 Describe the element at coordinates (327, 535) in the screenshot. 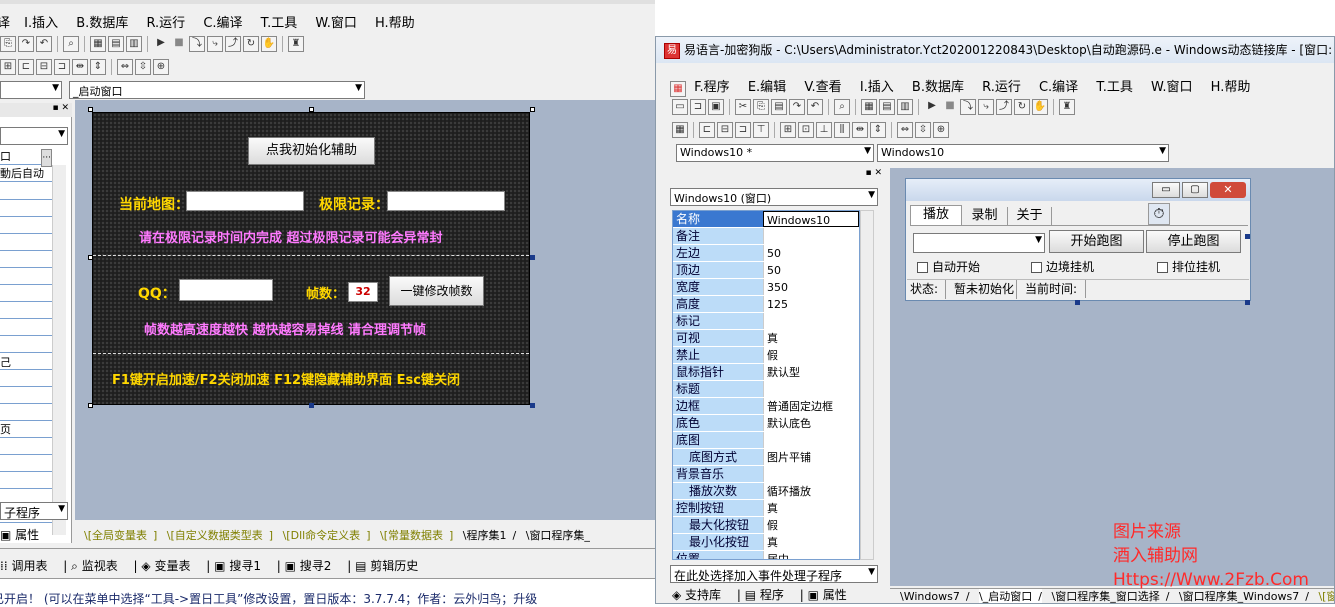

I see `tab-dll-commands: \[Dll命令定义表]` at that location.